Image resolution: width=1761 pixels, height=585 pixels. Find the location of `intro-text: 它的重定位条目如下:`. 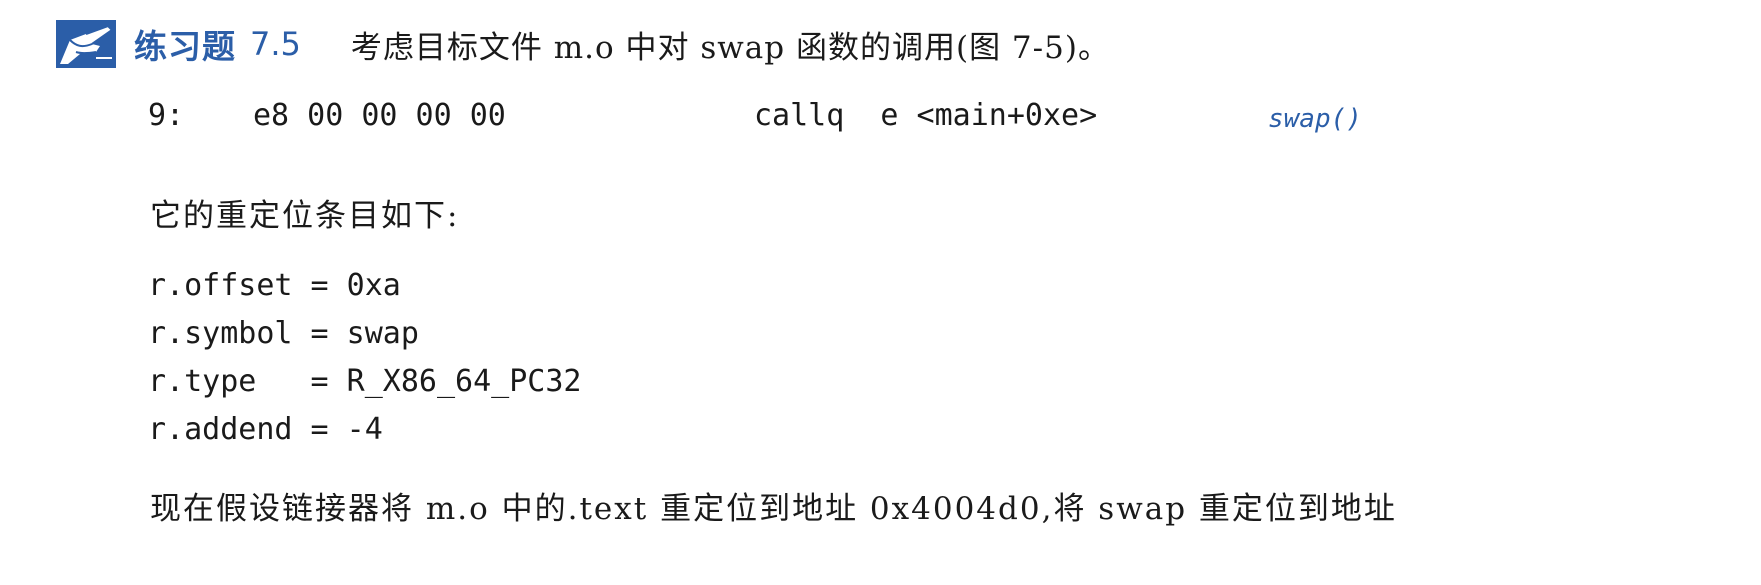

intro-text: 它的重定位条目如下: is located at coordinates (305, 216).